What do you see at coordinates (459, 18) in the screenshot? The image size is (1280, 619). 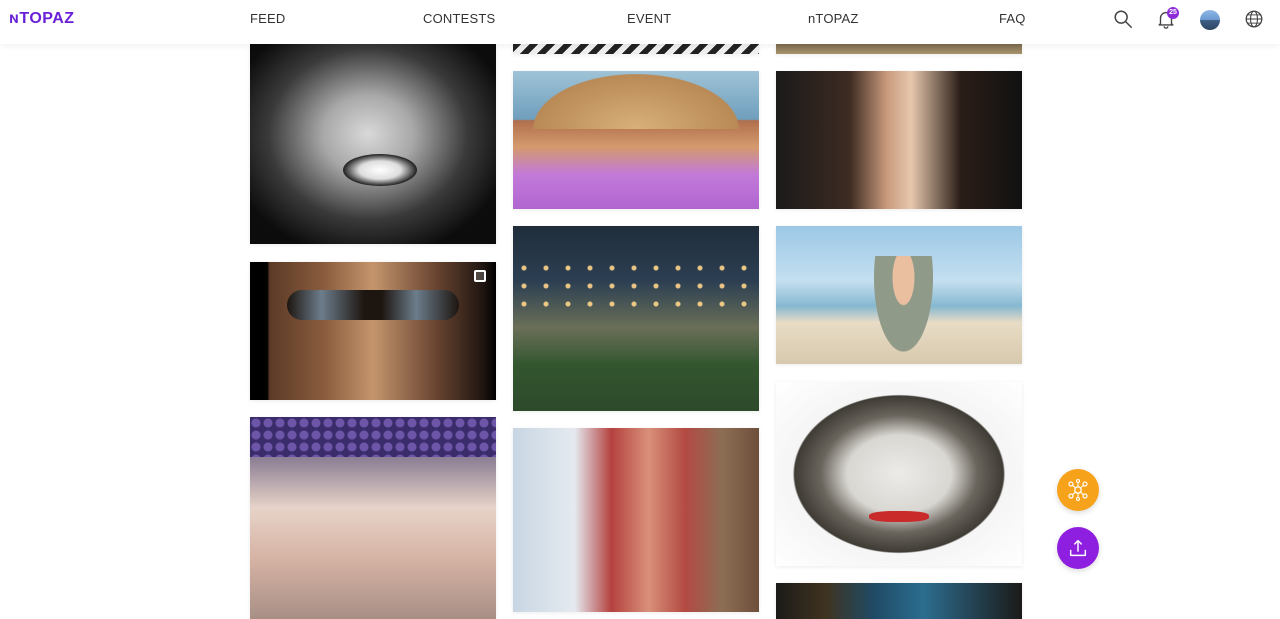 I see `nav-contests: CONTESTS` at bounding box center [459, 18].